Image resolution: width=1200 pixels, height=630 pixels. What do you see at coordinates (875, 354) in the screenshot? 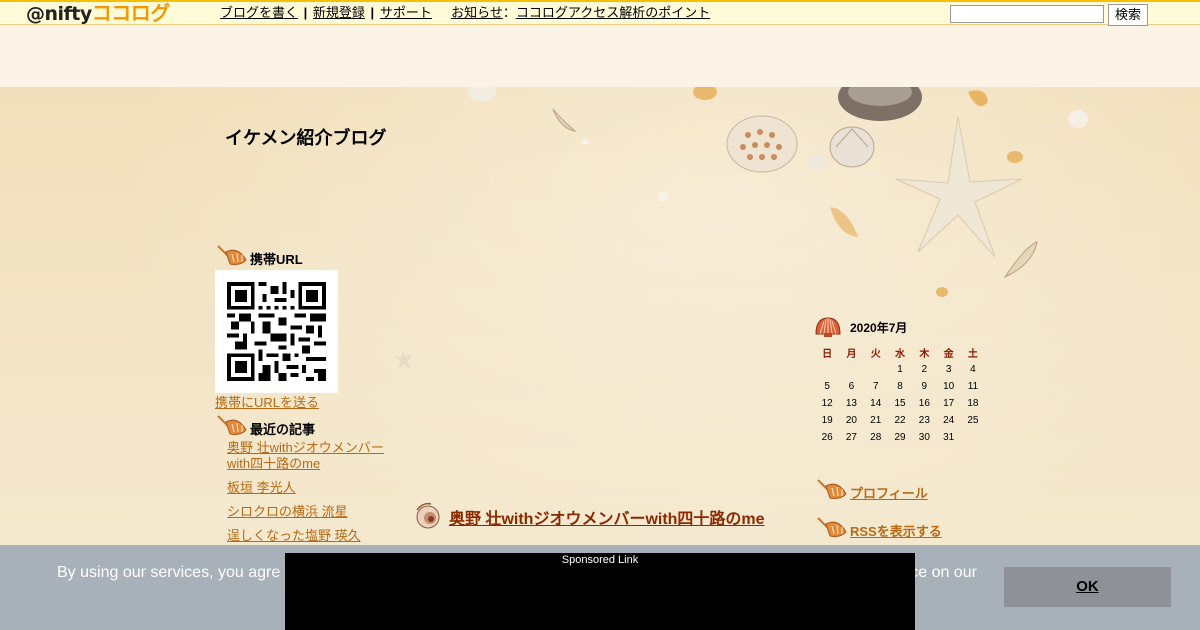
I see `weekday-tue: 火` at bounding box center [875, 354].